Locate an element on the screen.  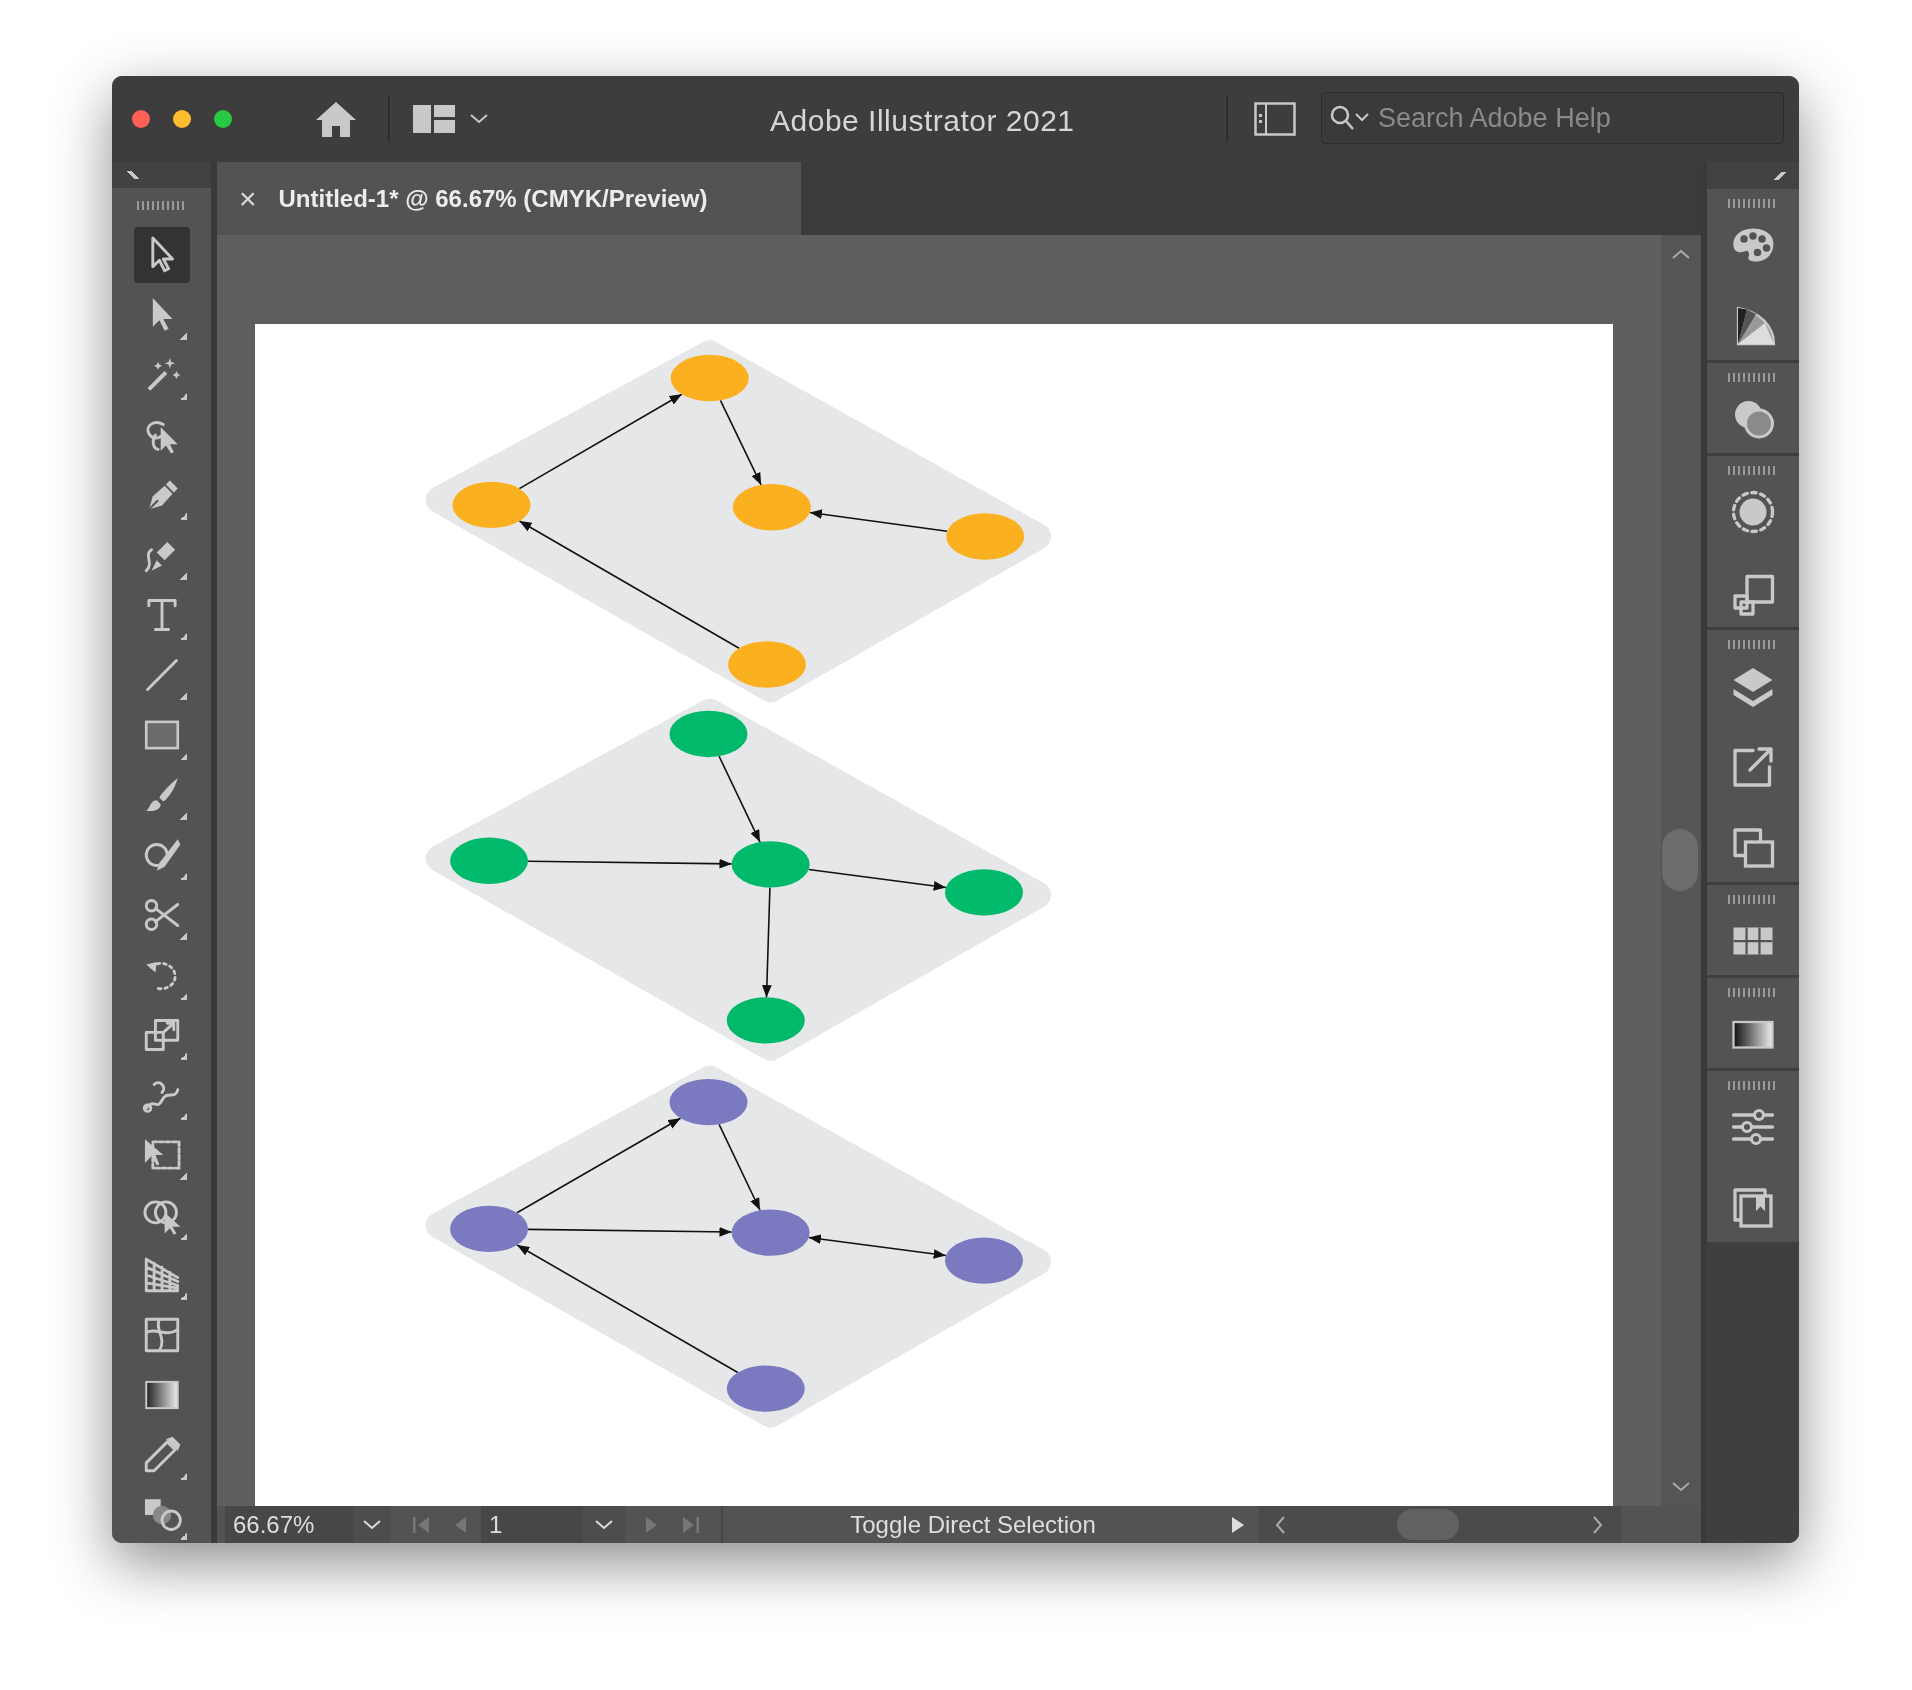
artboard-dropdown-button is located at coordinates (604, 1524).